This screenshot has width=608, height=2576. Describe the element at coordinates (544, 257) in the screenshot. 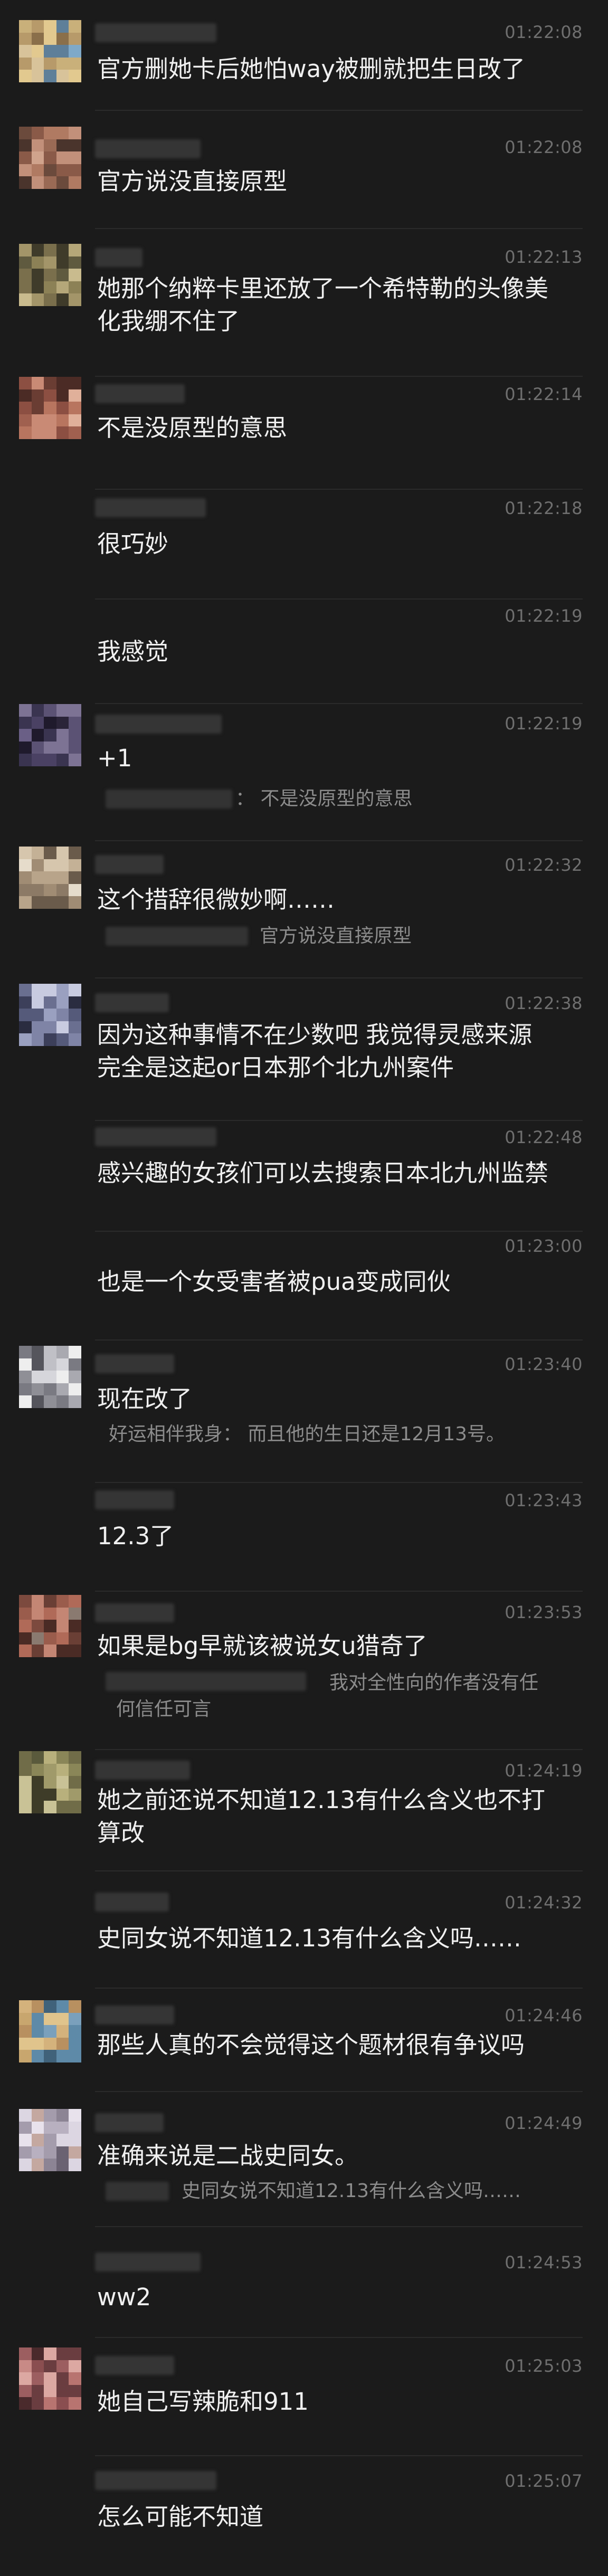

I see `message-time: 01:22:13` at that location.